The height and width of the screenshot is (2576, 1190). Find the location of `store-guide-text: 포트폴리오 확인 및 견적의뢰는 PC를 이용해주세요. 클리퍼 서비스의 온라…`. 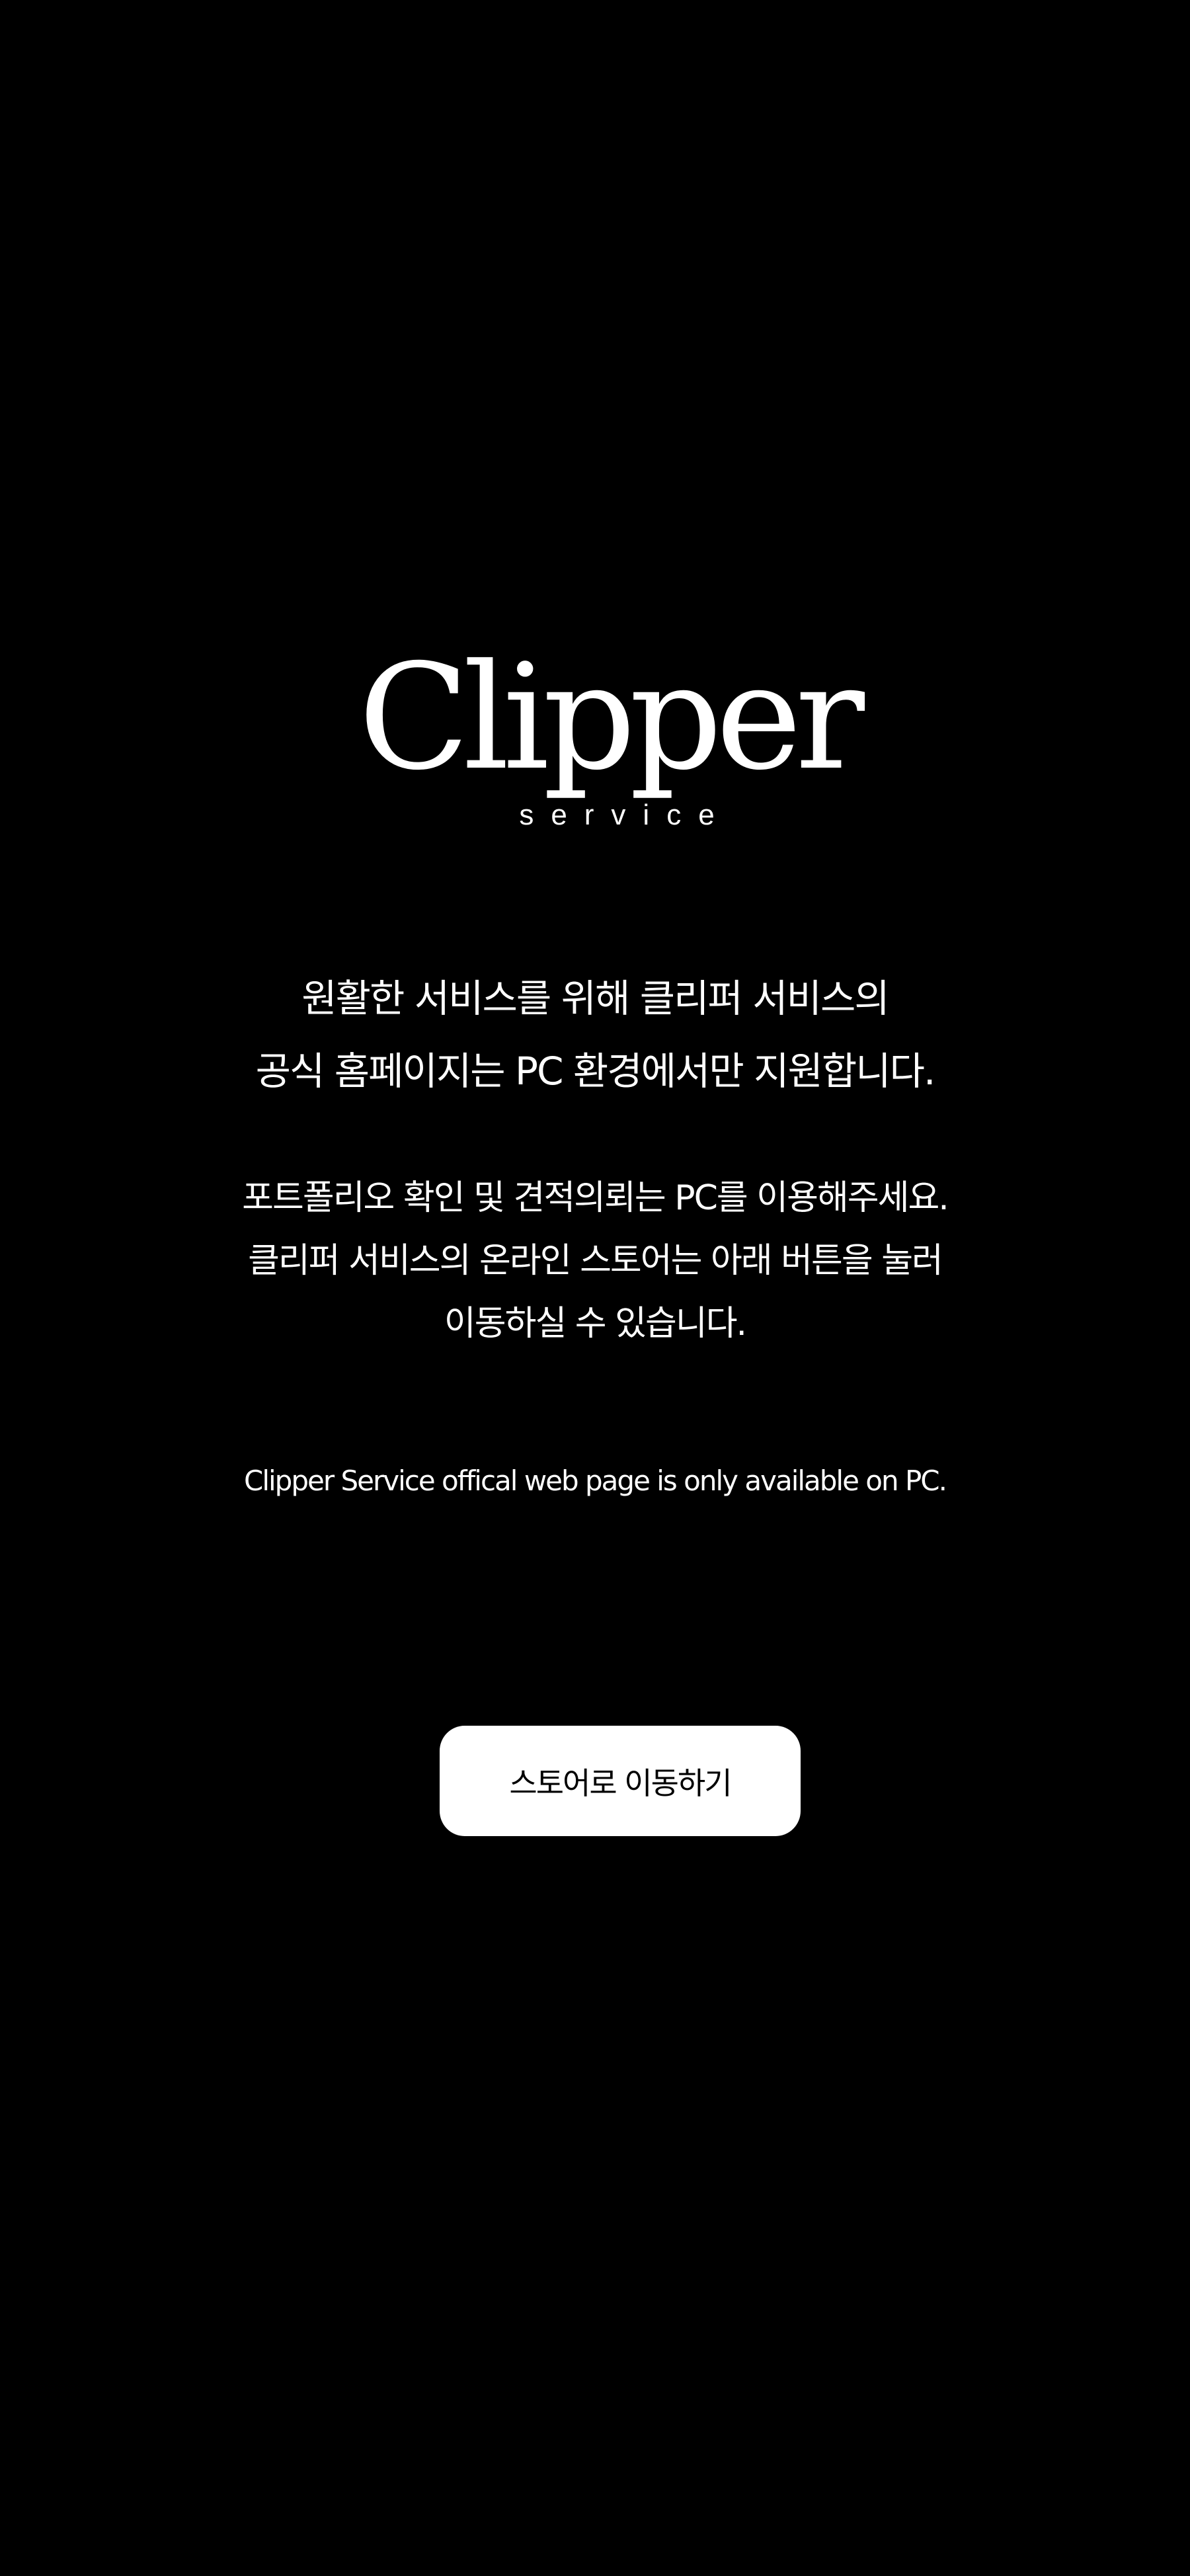

store-guide-text: 포트폴리오 확인 및 견적의뢰는 PC를 이용해주세요. 클리퍼 서비스의 온라… is located at coordinates (595, 1261).